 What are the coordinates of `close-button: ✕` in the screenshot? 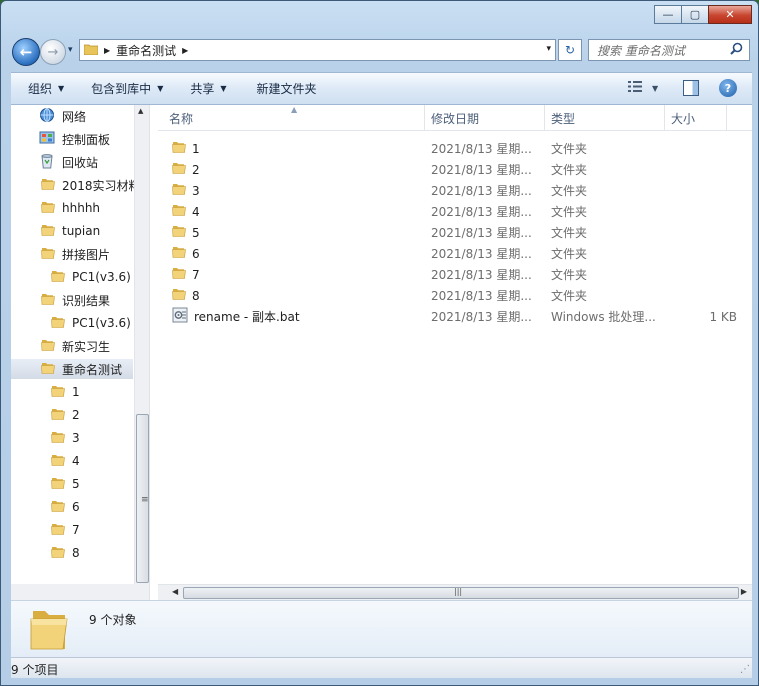 It's located at (730, 14).